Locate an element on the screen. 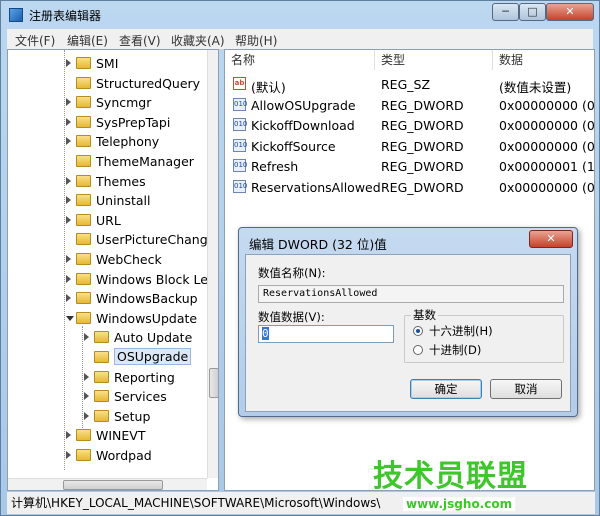  close-button: ✕ is located at coordinates (570, 12).